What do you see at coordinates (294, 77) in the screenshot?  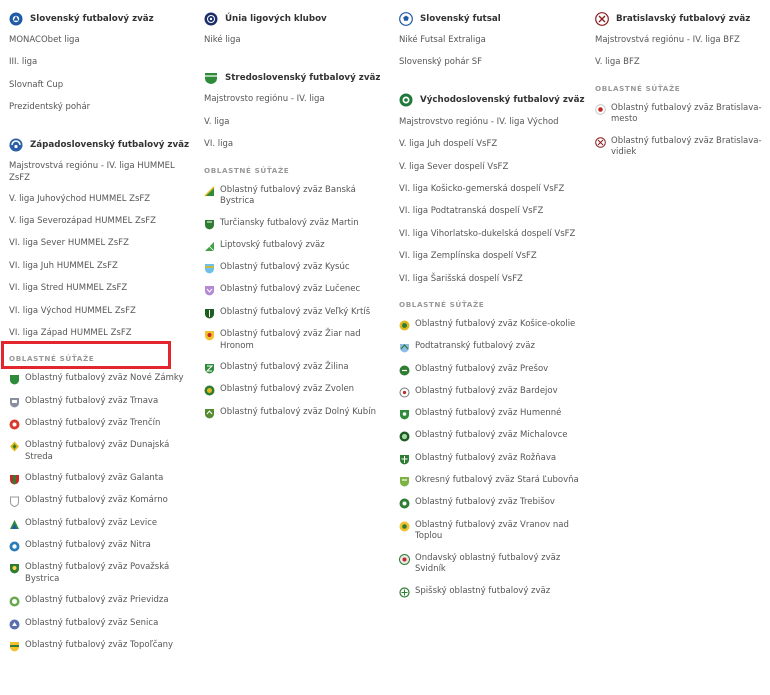 I see `section-header: Stredoslovenský futbalový zväz` at bounding box center [294, 77].